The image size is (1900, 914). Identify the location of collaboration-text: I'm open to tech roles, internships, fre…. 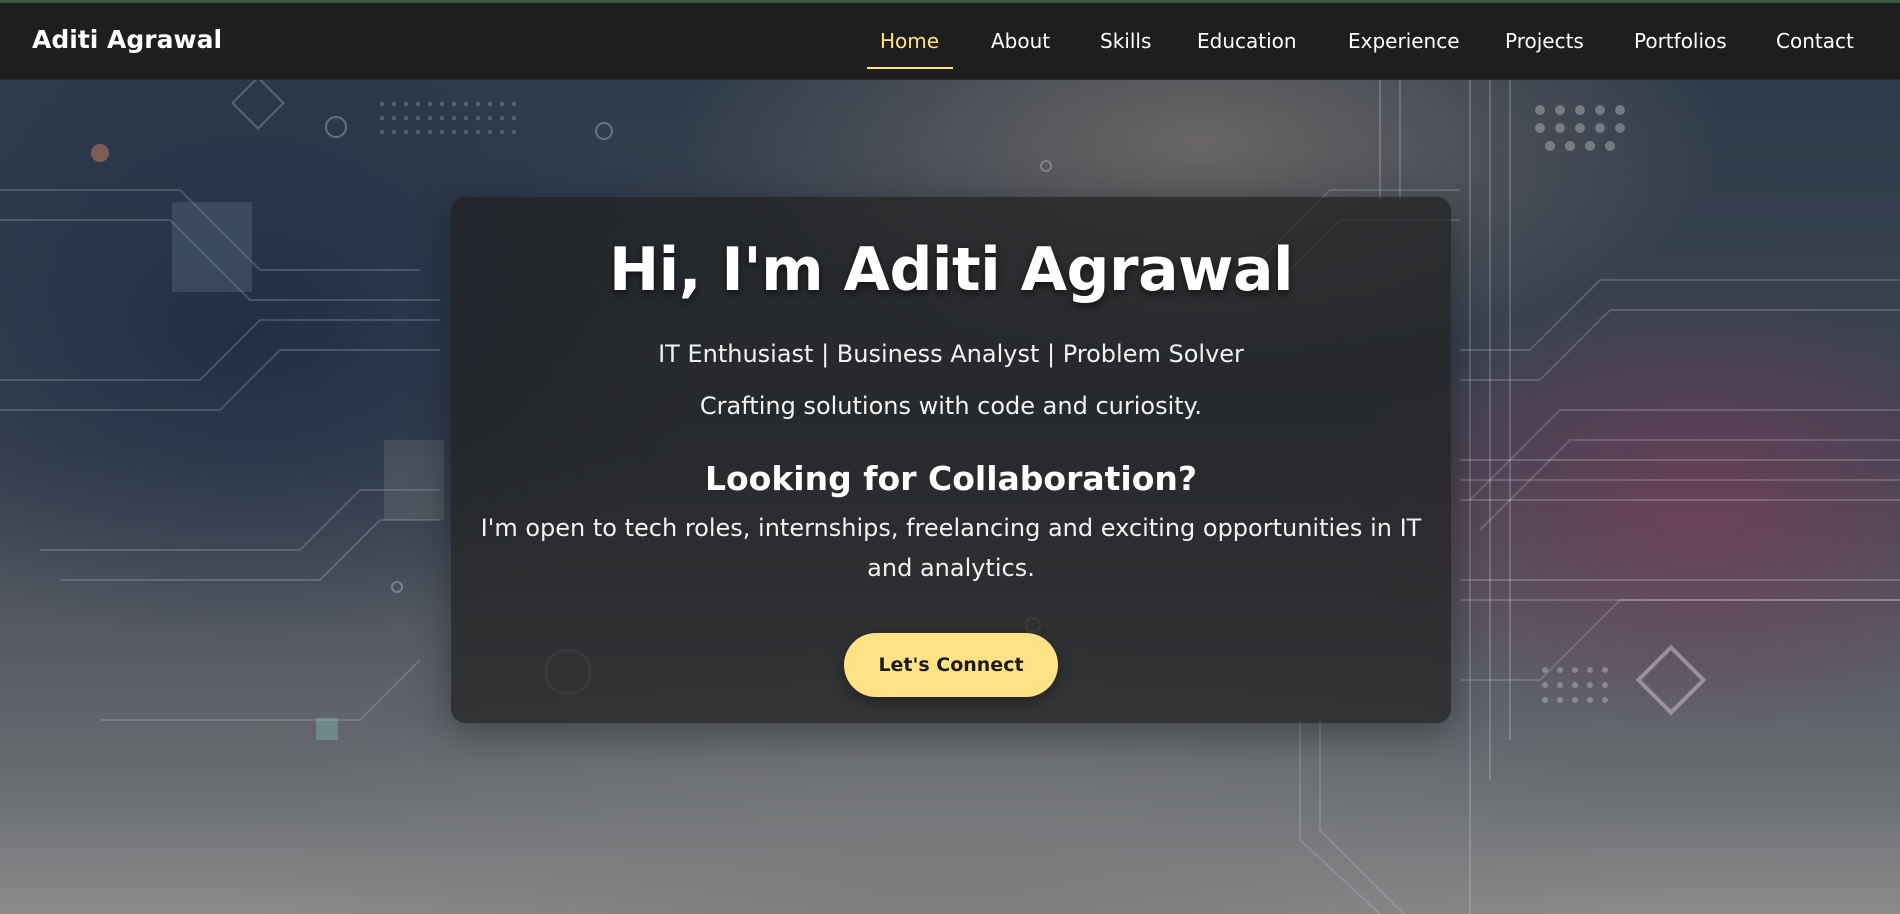
(951, 548).